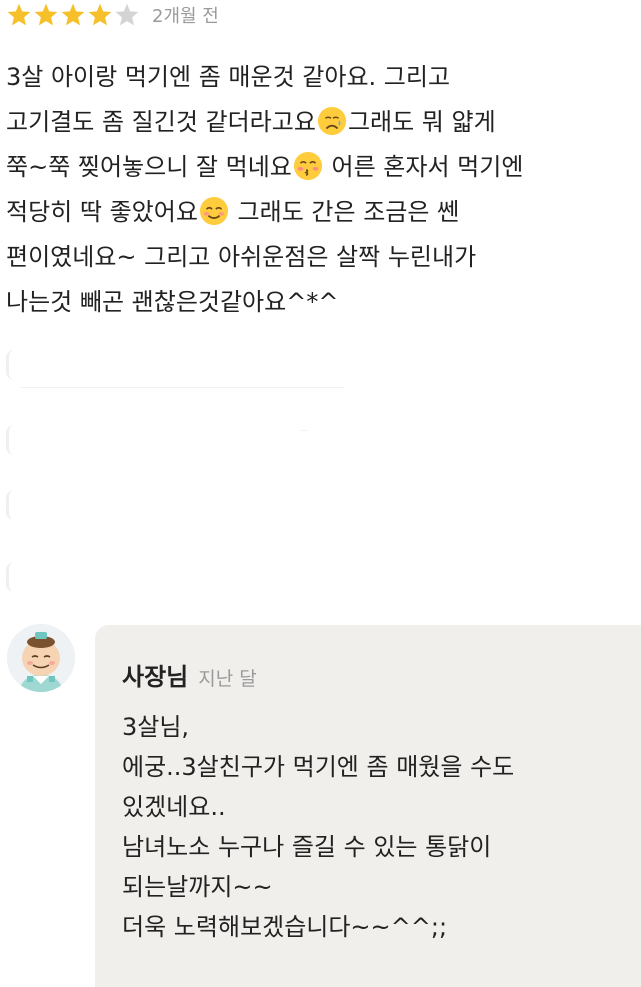 This screenshot has height=987, width=641. I want to click on reply-line: 있겠네요.., so click(174, 807).